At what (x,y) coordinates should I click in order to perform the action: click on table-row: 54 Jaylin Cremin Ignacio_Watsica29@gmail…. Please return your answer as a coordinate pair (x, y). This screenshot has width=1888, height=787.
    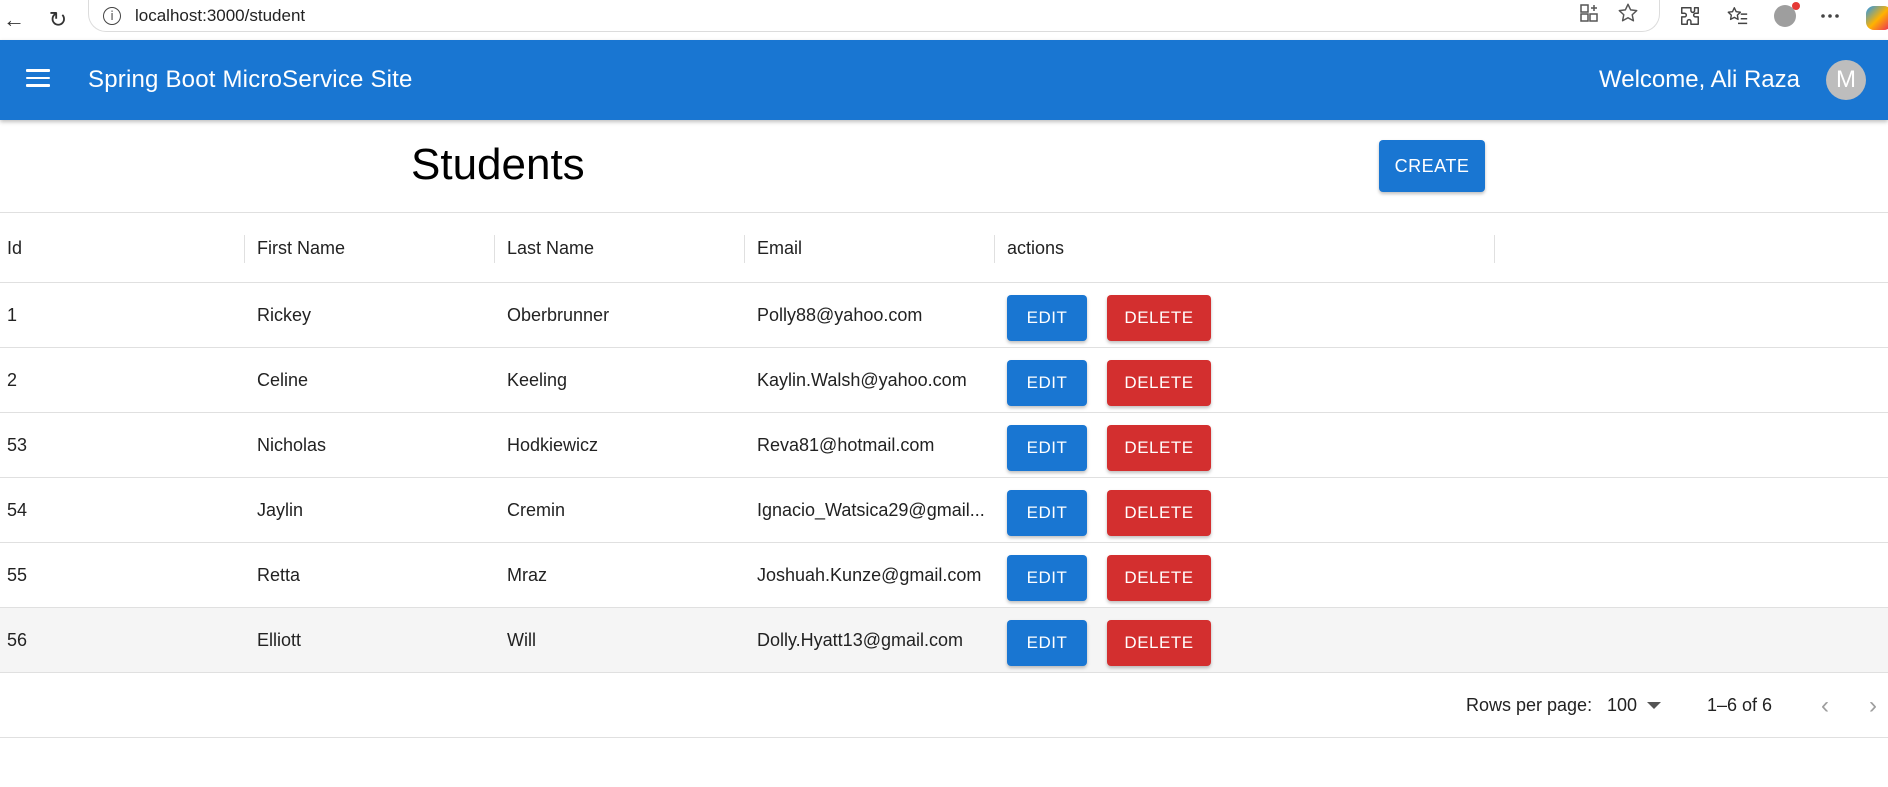
    Looking at the image, I should click on (944, 510).